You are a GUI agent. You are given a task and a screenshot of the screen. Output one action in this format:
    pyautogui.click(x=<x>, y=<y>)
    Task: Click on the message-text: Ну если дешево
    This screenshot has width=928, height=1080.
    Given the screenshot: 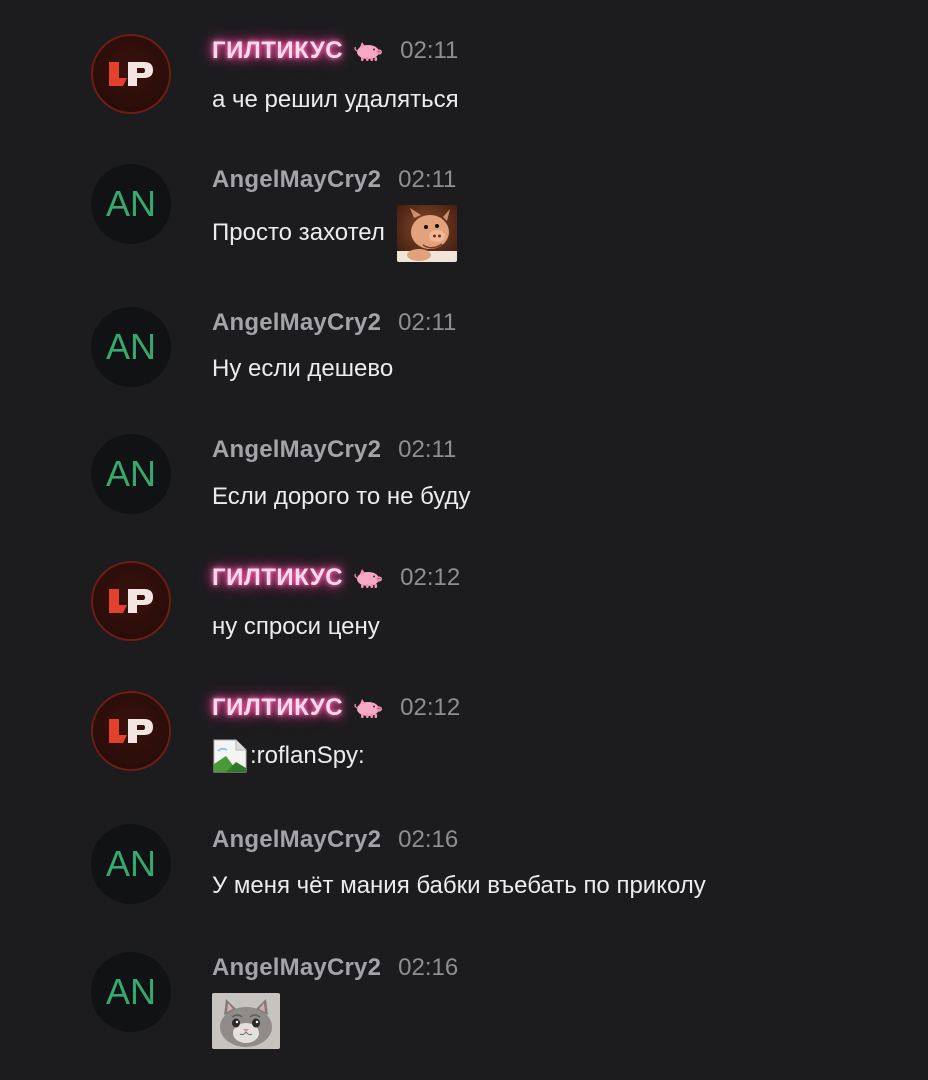 What is the action you would take?
    pyautogui.click(x=303, y=368)
    